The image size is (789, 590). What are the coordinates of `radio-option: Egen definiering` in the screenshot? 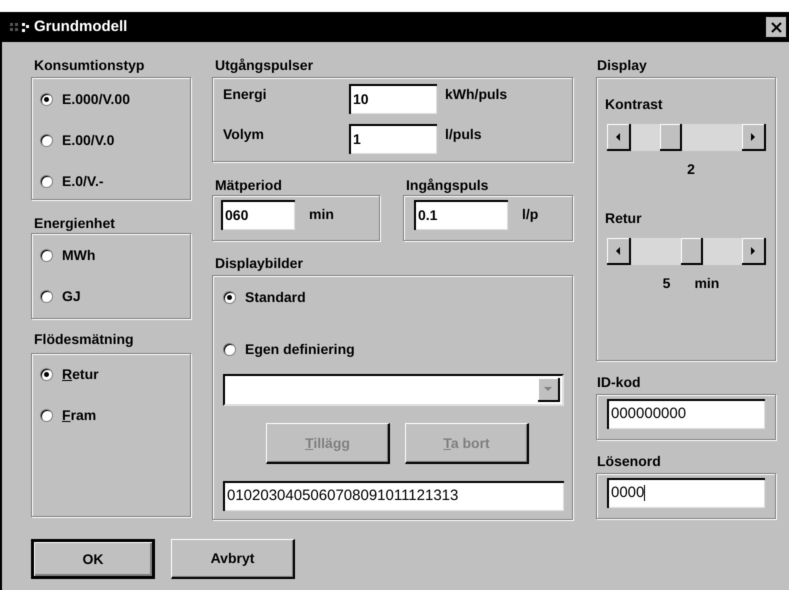 It's located at (289, 349).